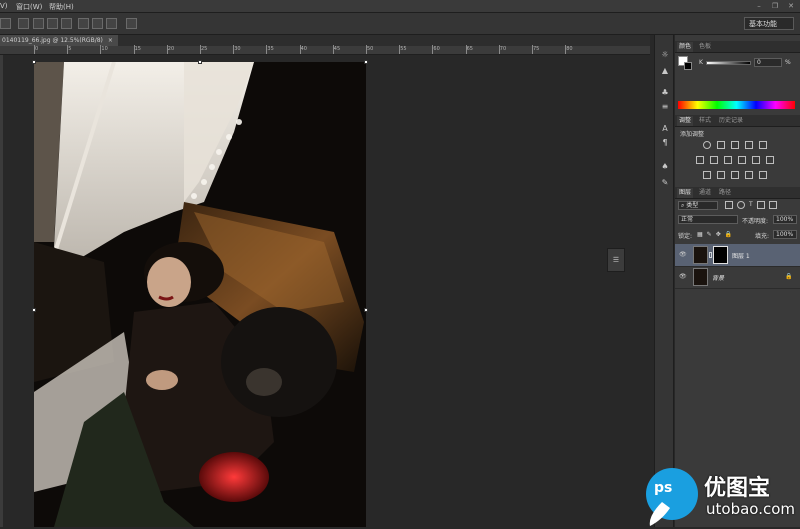  Describe the element at coordinates (705, 193) in the screenshot. I see `tab-channels: 通道` at that location.